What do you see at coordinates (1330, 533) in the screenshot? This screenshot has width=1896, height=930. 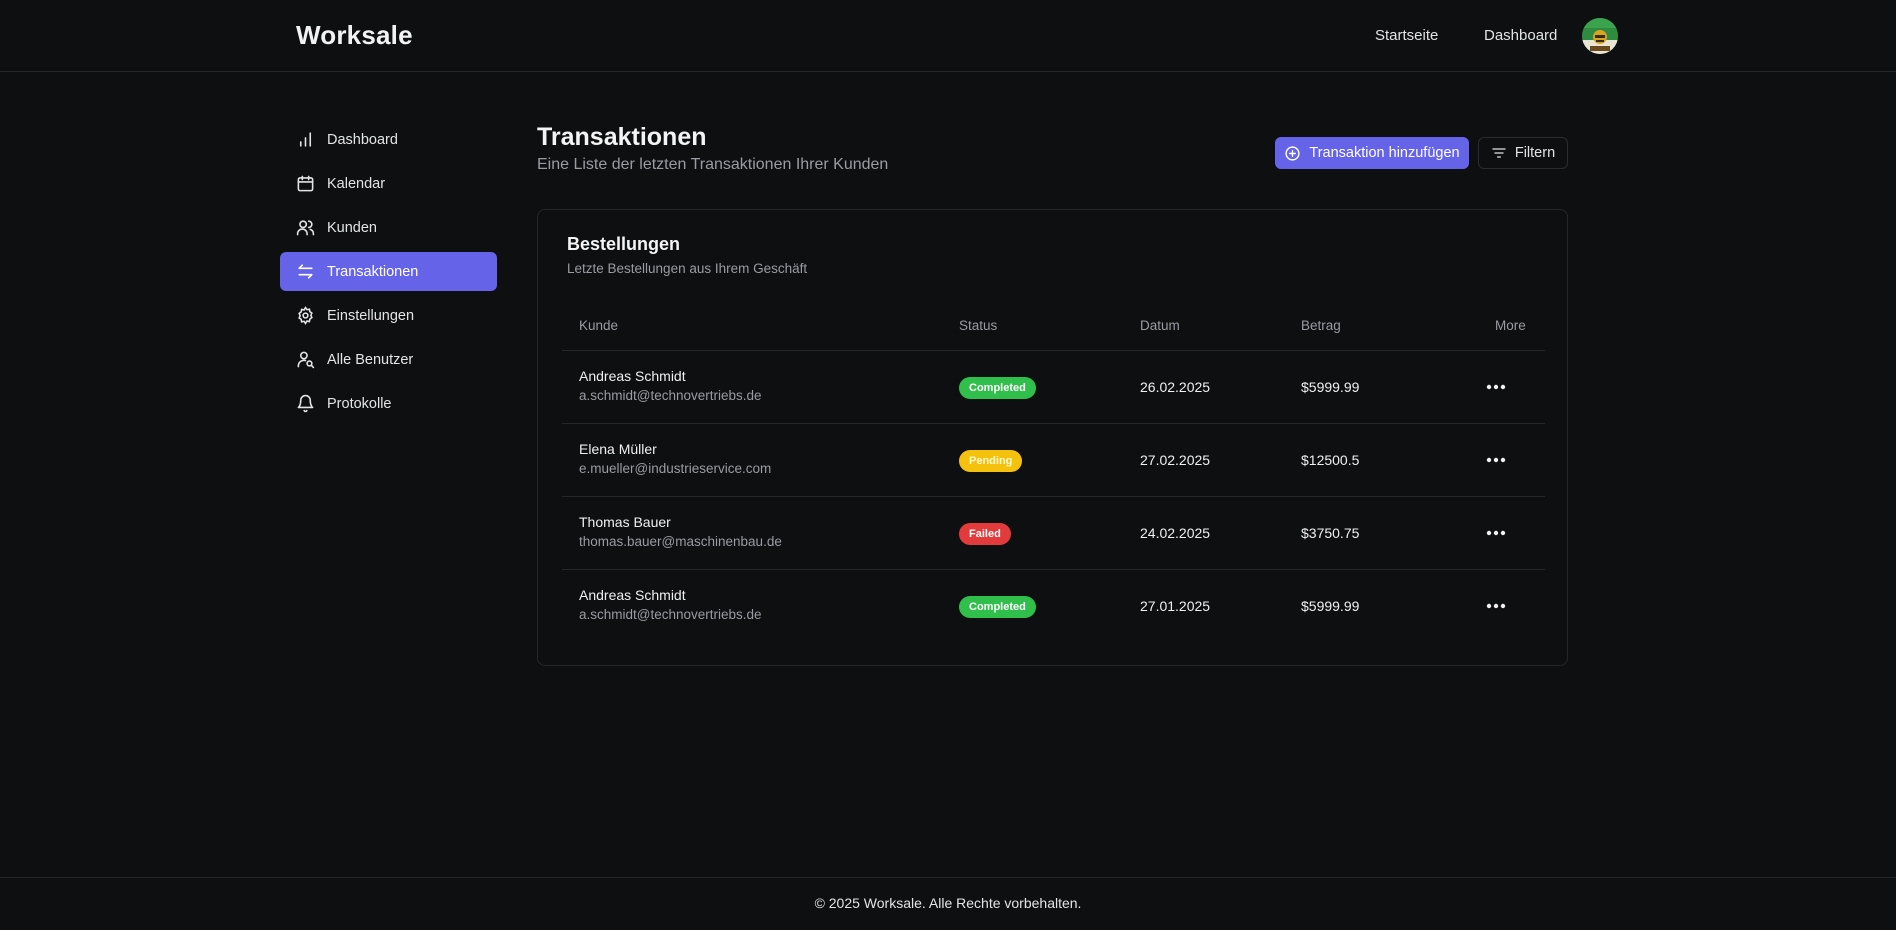 I see `order-amount: $3750.75` at bounding box center [1330, 533].